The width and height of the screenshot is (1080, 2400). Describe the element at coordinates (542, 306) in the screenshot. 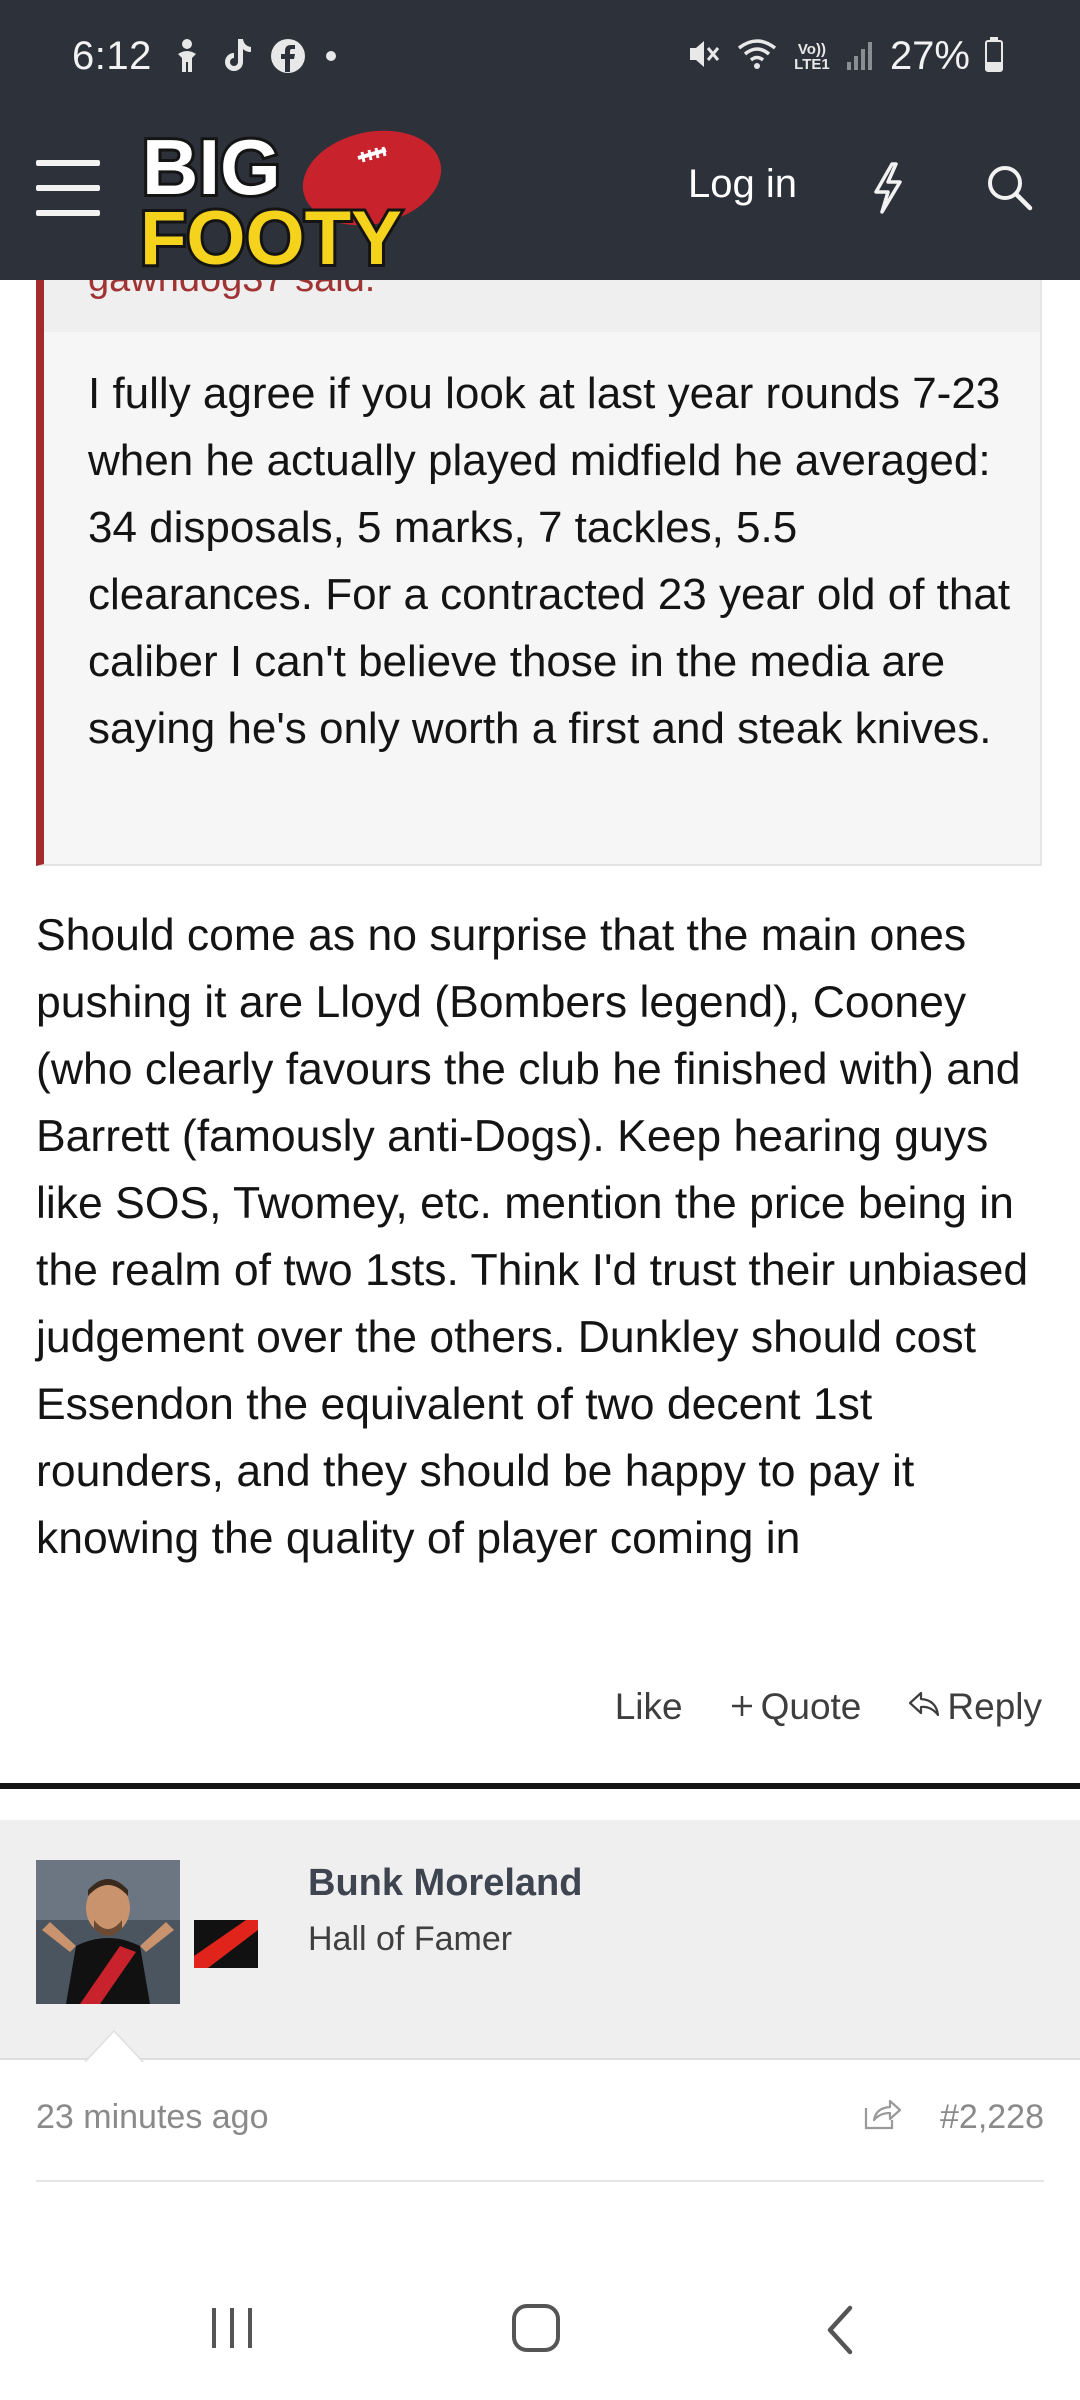

I see `quote-header: gawndog37 said:` at that location.